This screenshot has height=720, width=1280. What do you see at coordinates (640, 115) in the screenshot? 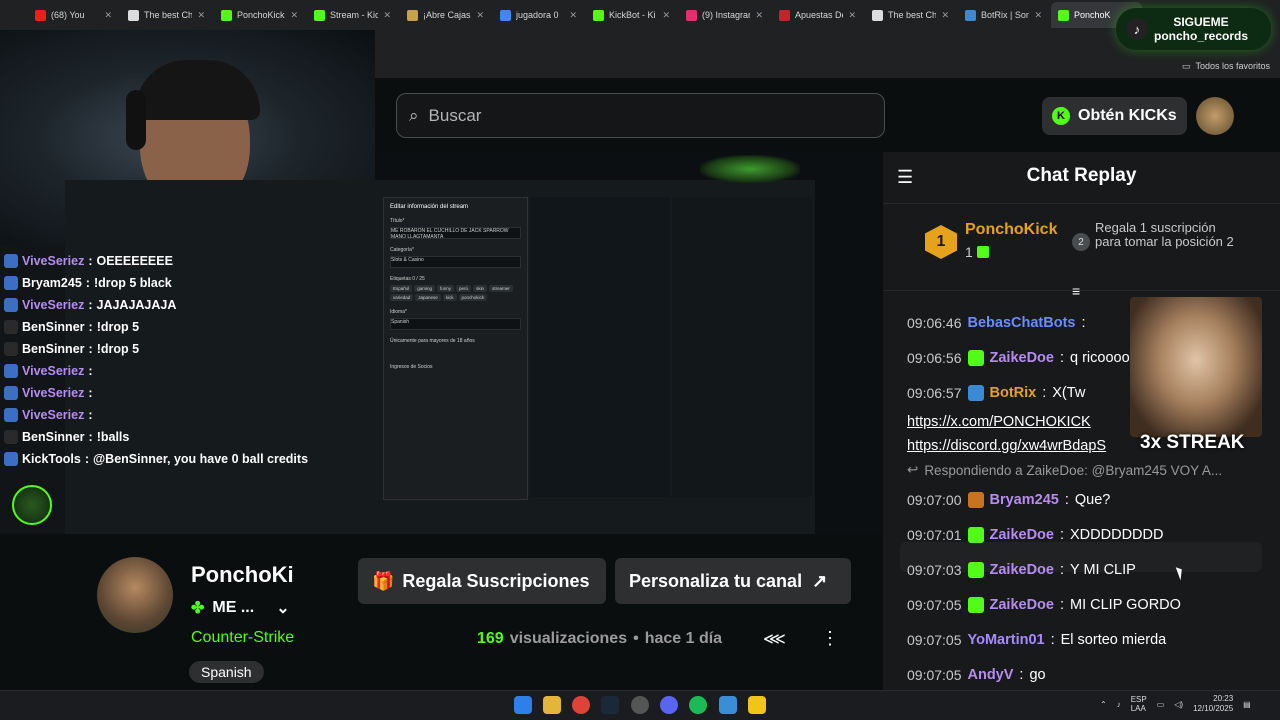
I see `search-input: ⌕ Buscar` at bounding box center [640, 115].